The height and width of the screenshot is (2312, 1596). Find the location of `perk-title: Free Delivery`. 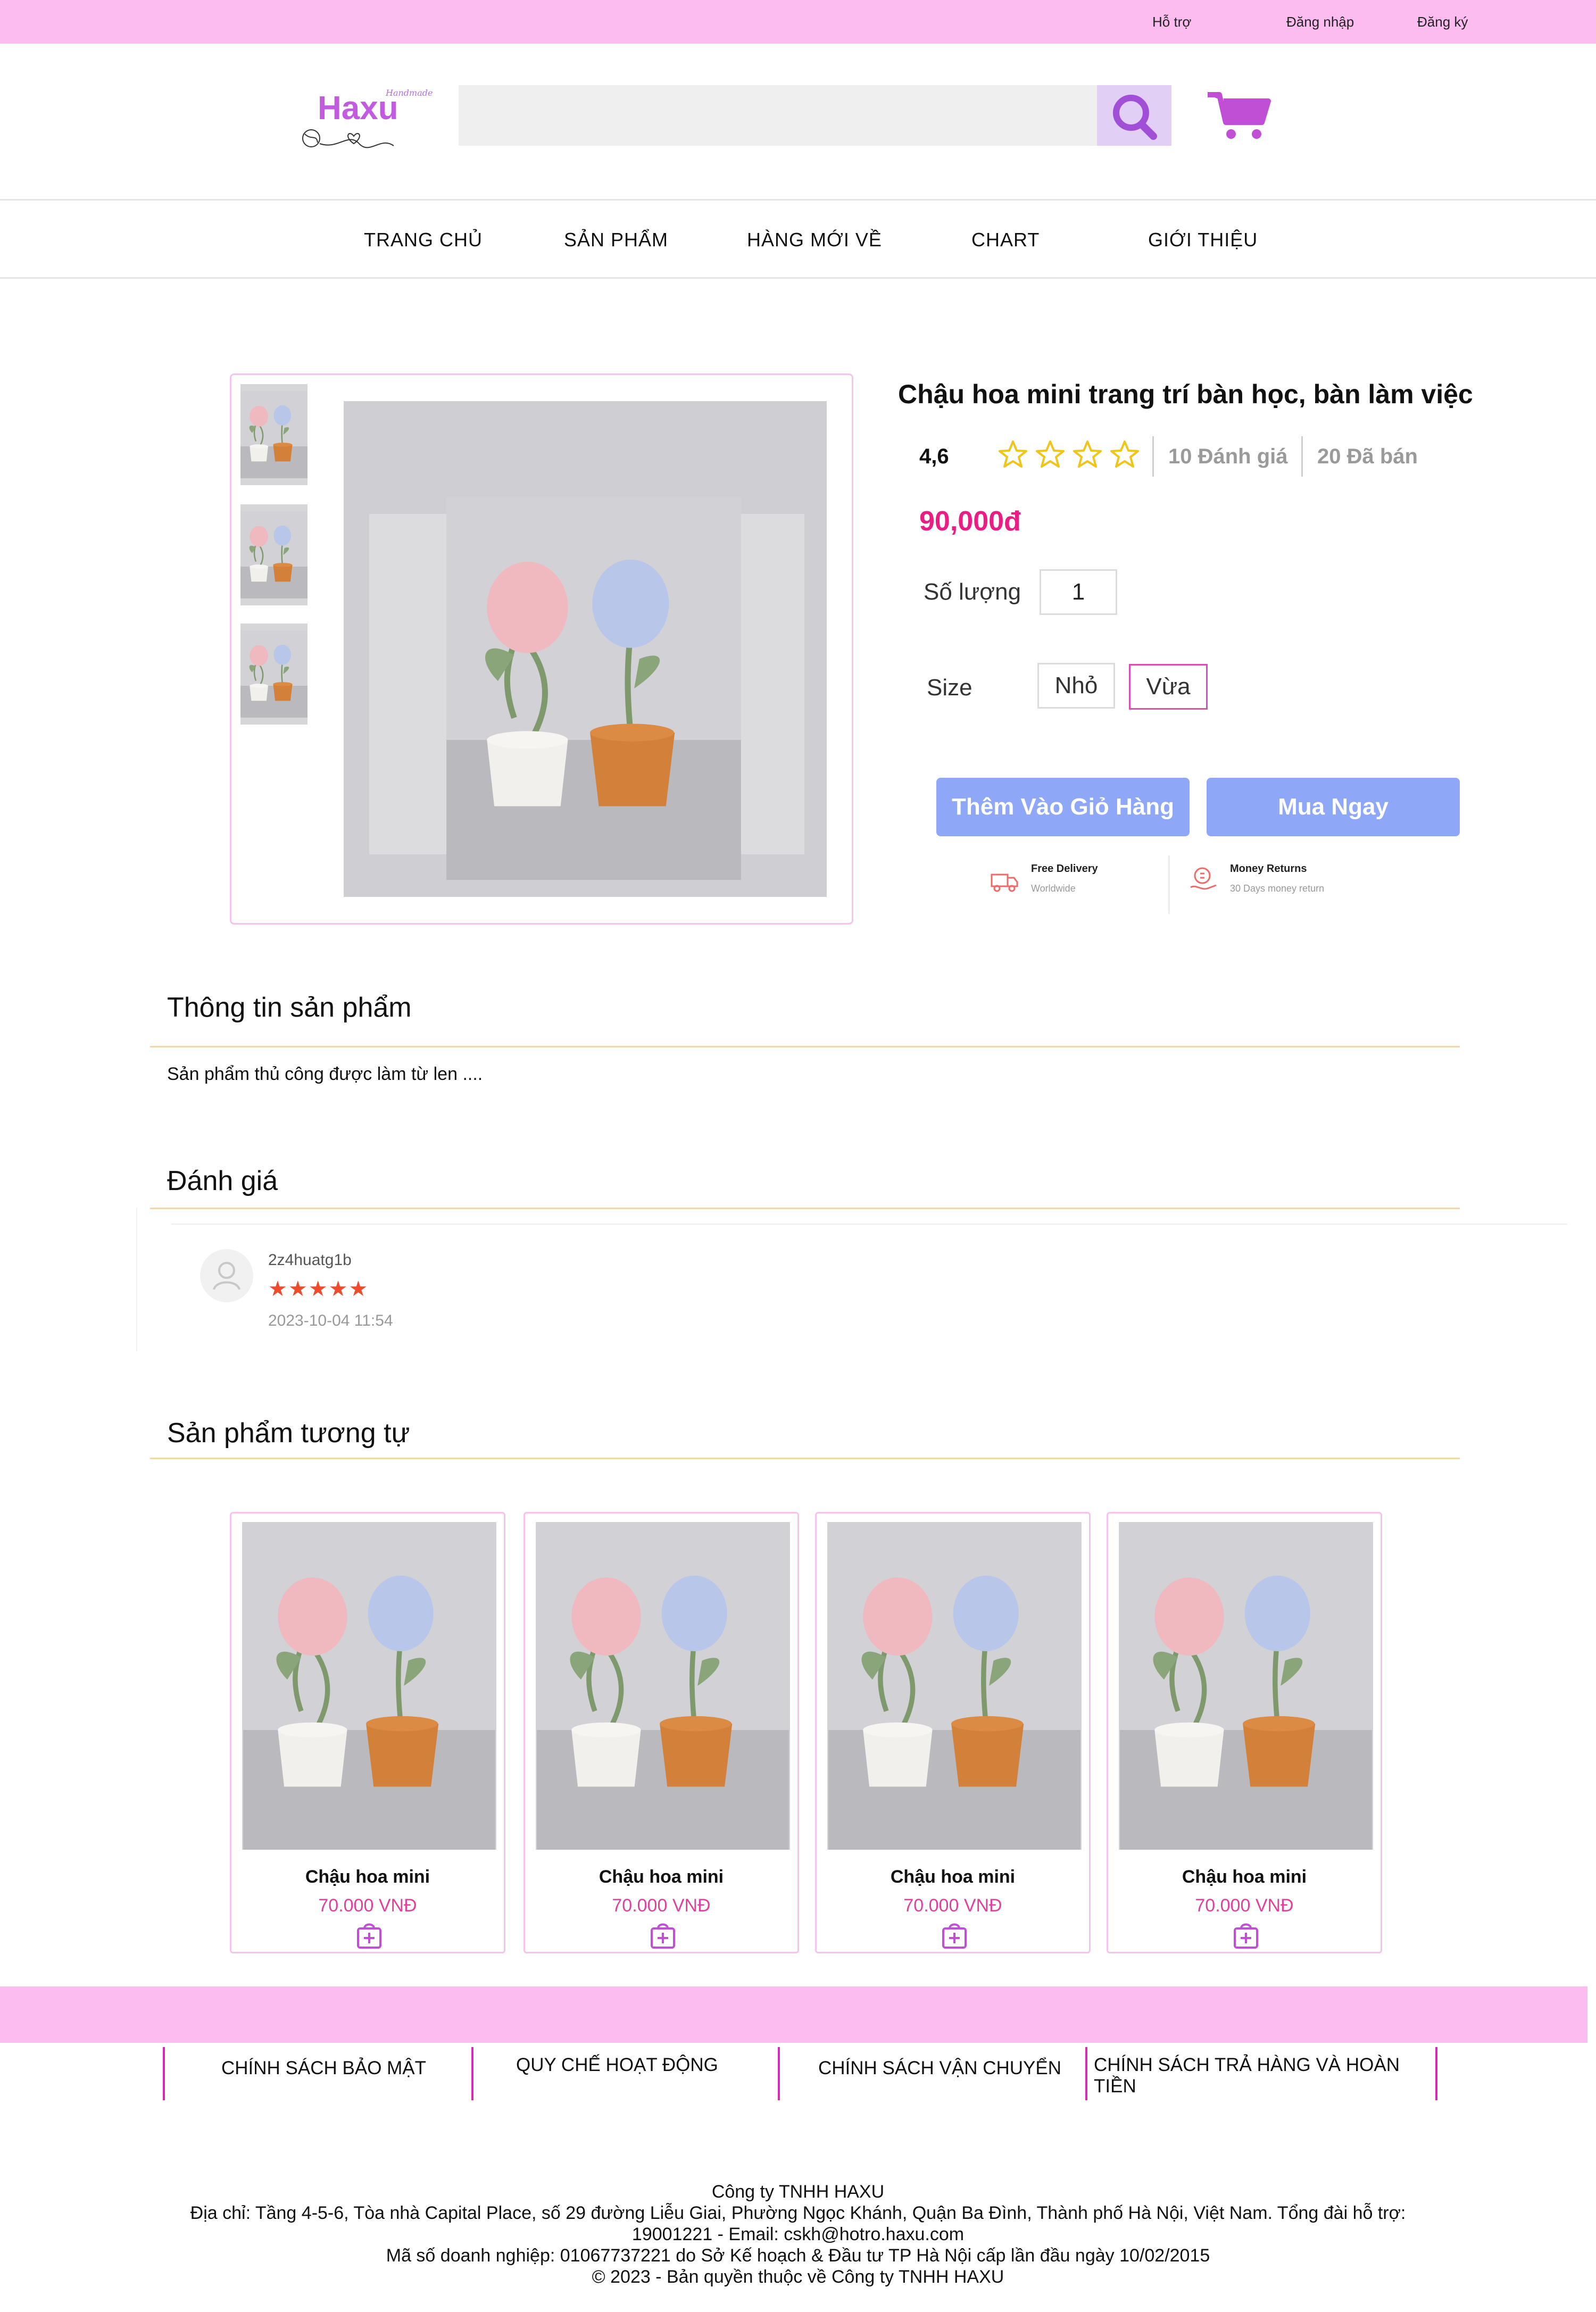

perk-title: Free Delivery is located at coordinates (1064, 869).